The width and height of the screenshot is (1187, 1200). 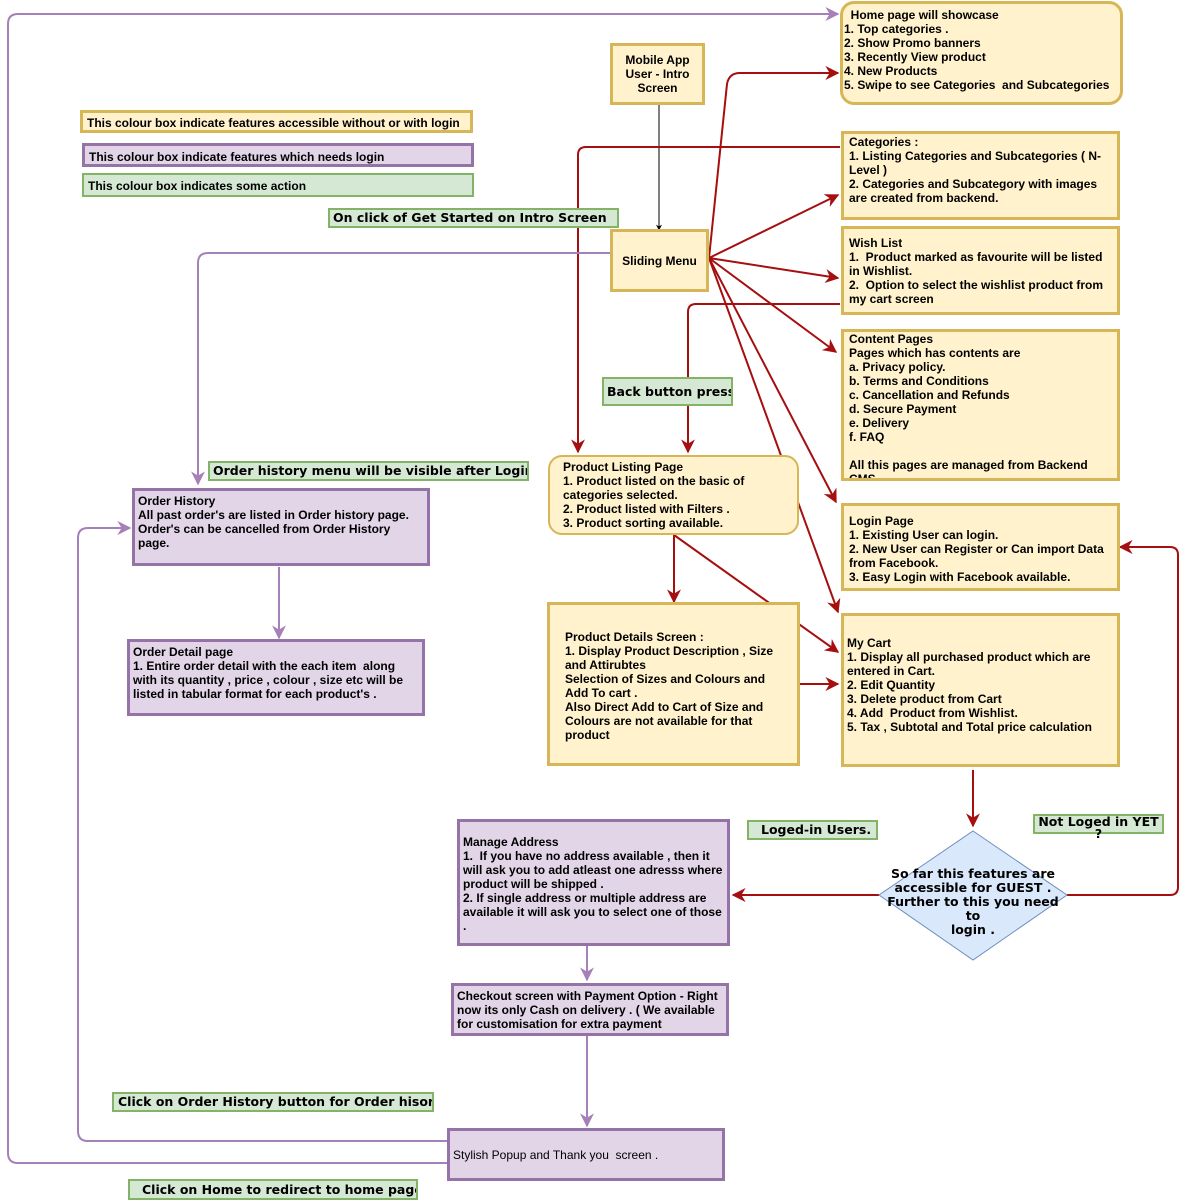 I want to click on back-button-action-label: Back button press, so click(x=667, y=391).